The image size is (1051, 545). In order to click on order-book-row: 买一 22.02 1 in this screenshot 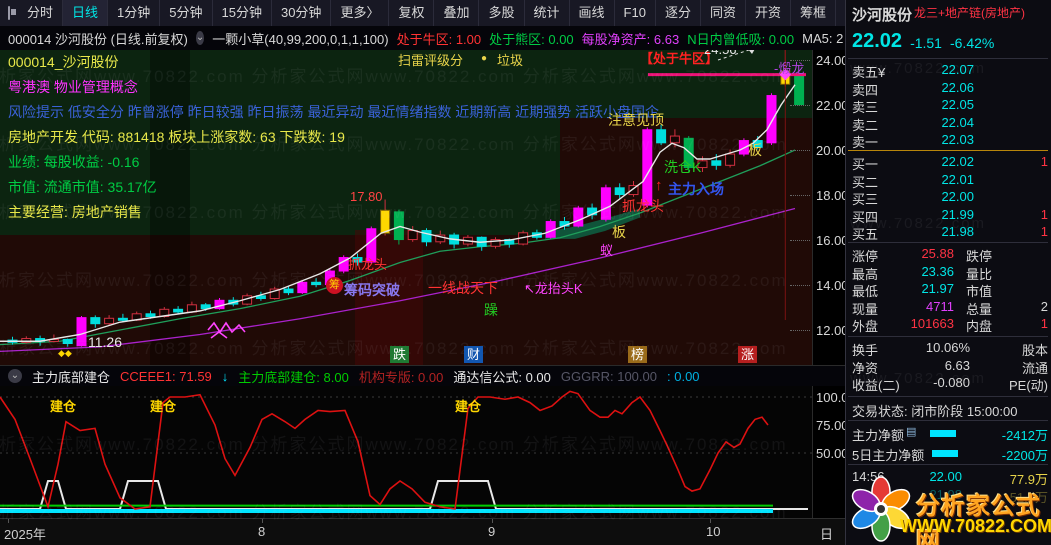, I will do `click(950, 163)`.